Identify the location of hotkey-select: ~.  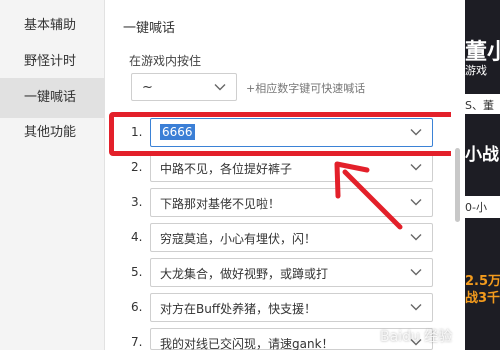
(184, 87).